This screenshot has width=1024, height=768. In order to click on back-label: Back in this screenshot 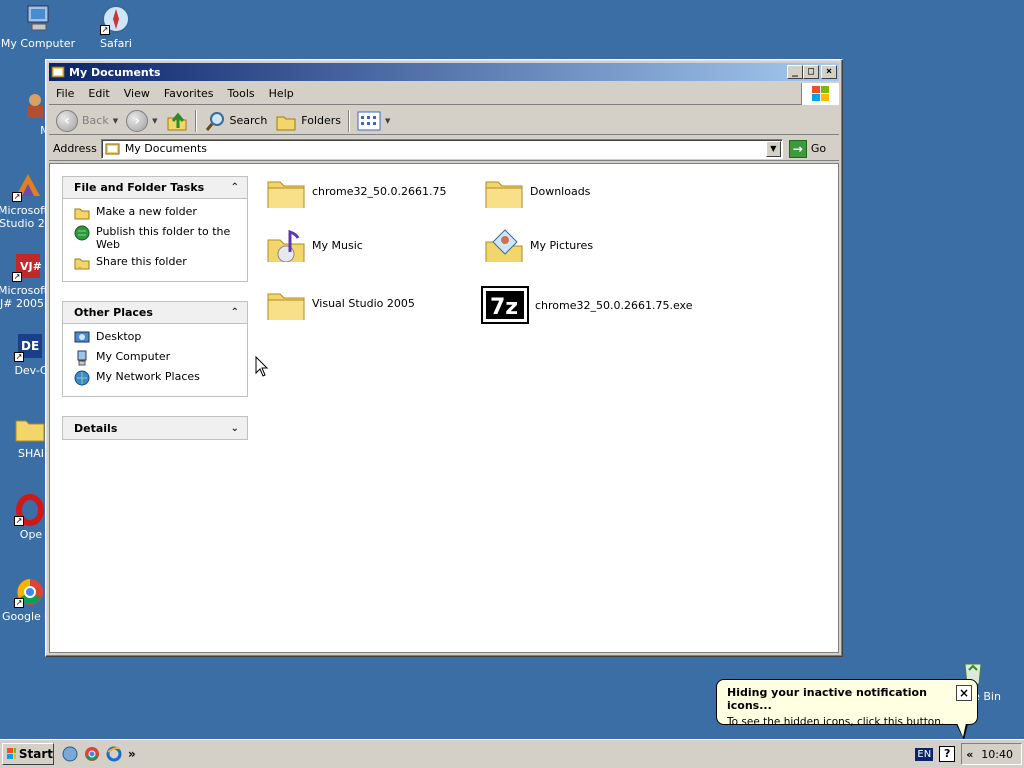, I will do `click(95, 120)`.